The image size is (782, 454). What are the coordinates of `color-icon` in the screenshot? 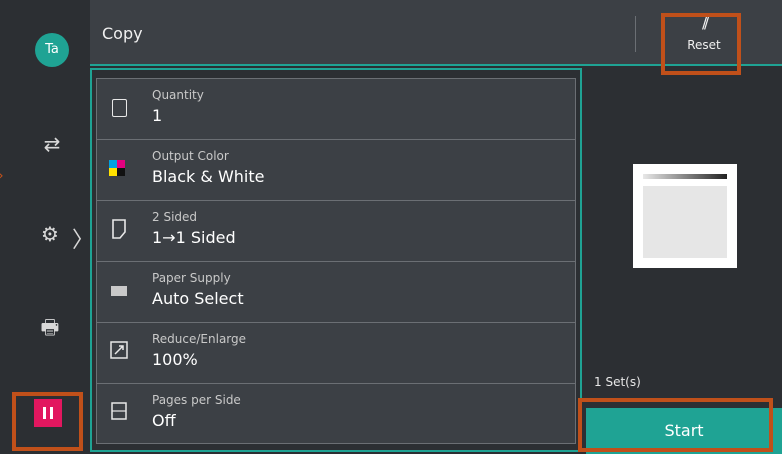 It's located at (117, 168).